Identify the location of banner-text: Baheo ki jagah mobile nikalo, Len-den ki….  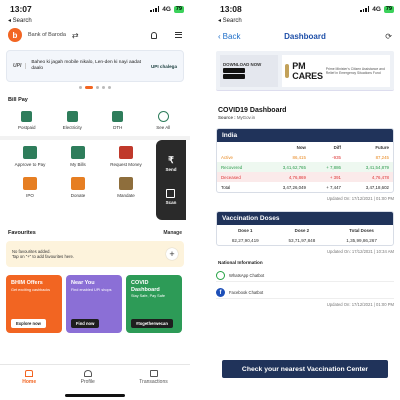
(86, 65).